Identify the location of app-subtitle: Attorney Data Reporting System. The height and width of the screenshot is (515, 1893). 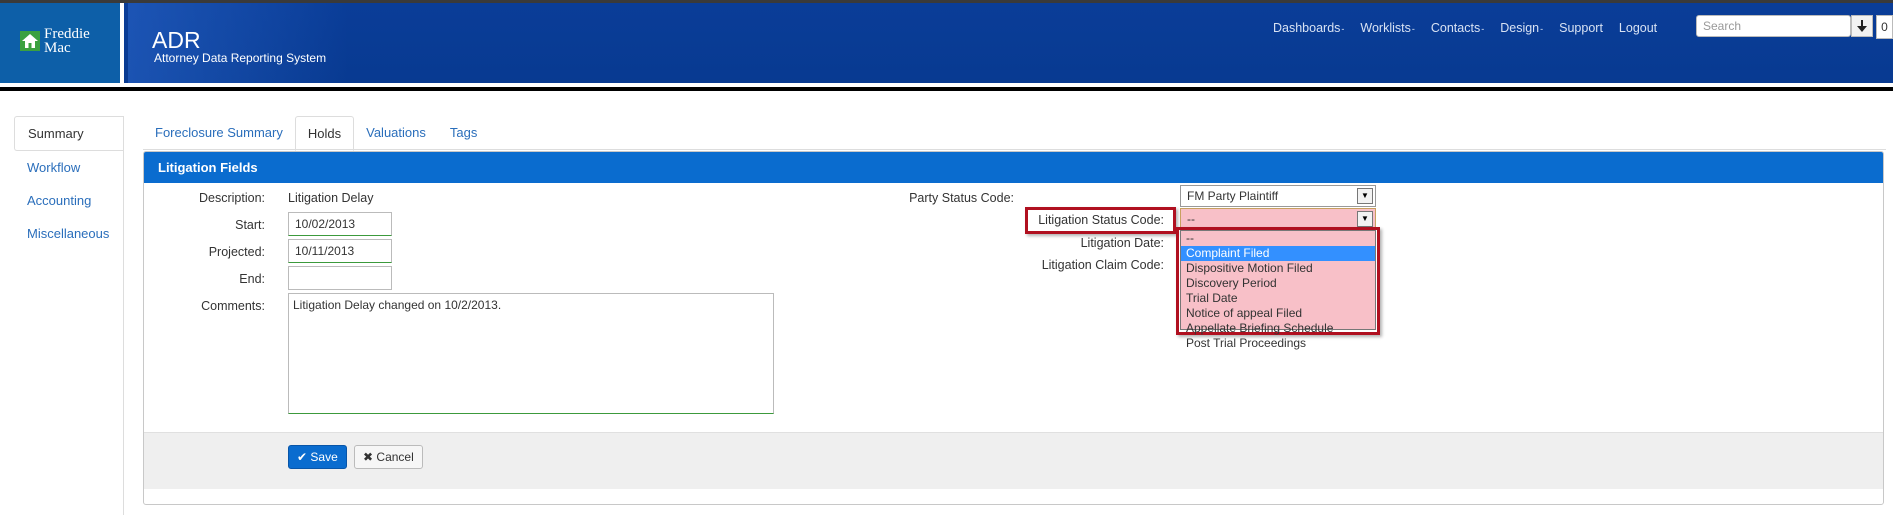
(240, 58).